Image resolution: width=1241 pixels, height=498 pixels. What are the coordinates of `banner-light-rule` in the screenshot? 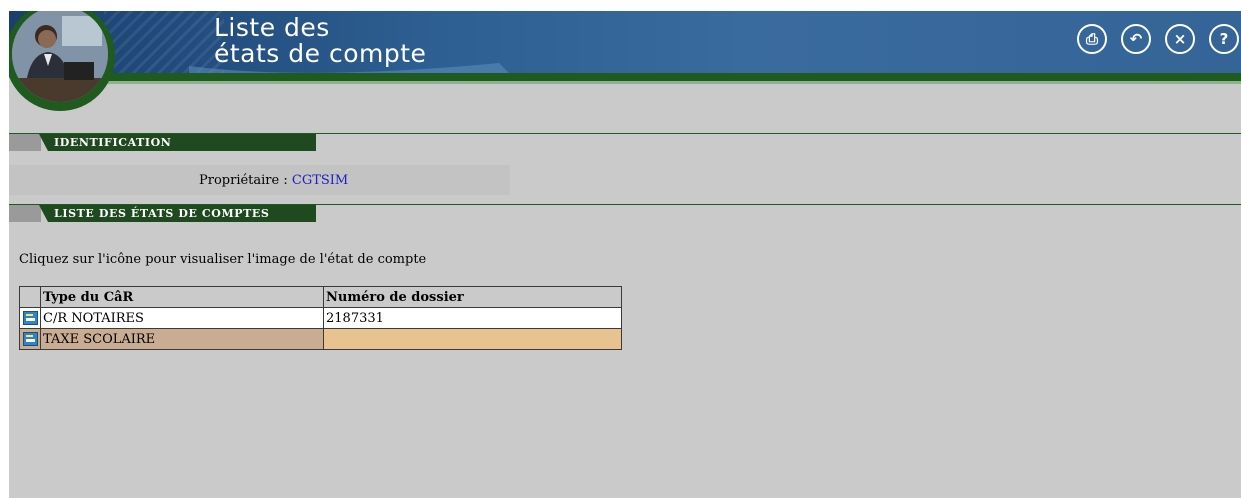 It's located at (671, 82).